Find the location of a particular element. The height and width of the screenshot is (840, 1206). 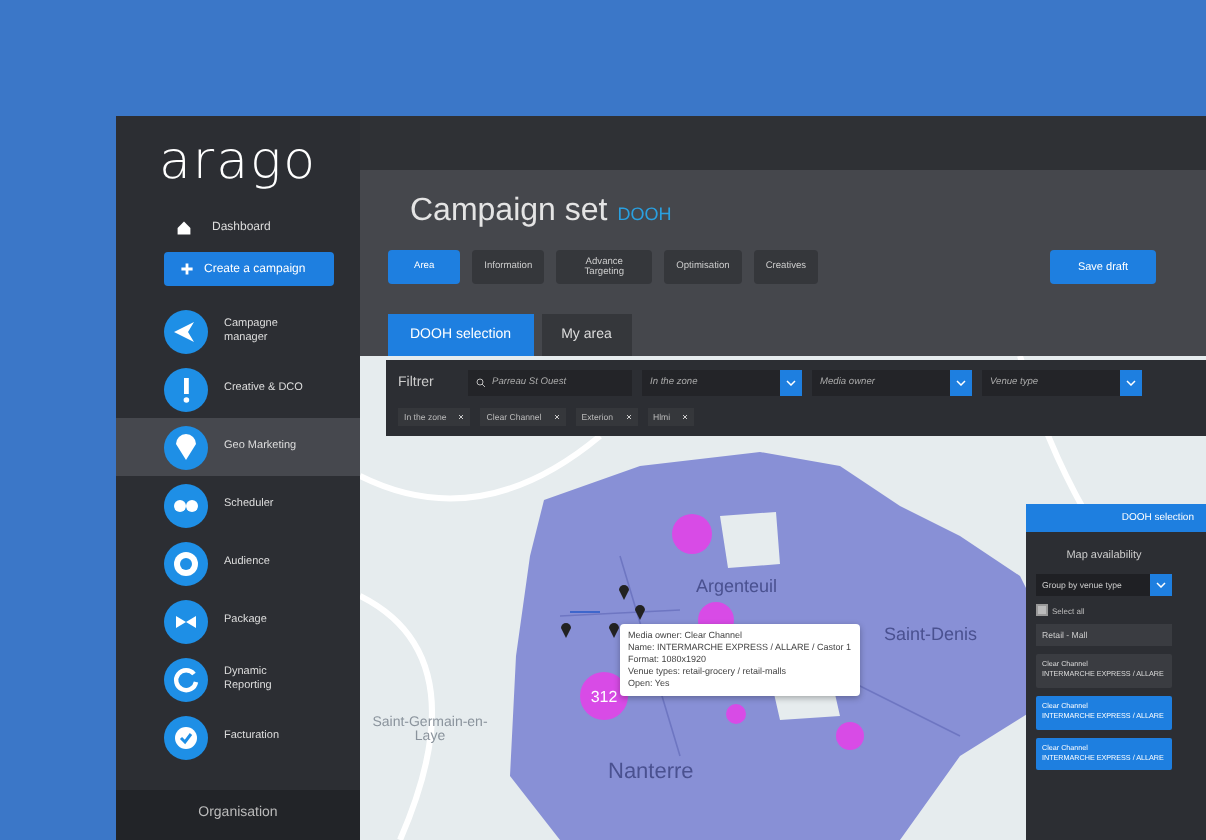

logo-text: arago is located at coordinates (238, 163).